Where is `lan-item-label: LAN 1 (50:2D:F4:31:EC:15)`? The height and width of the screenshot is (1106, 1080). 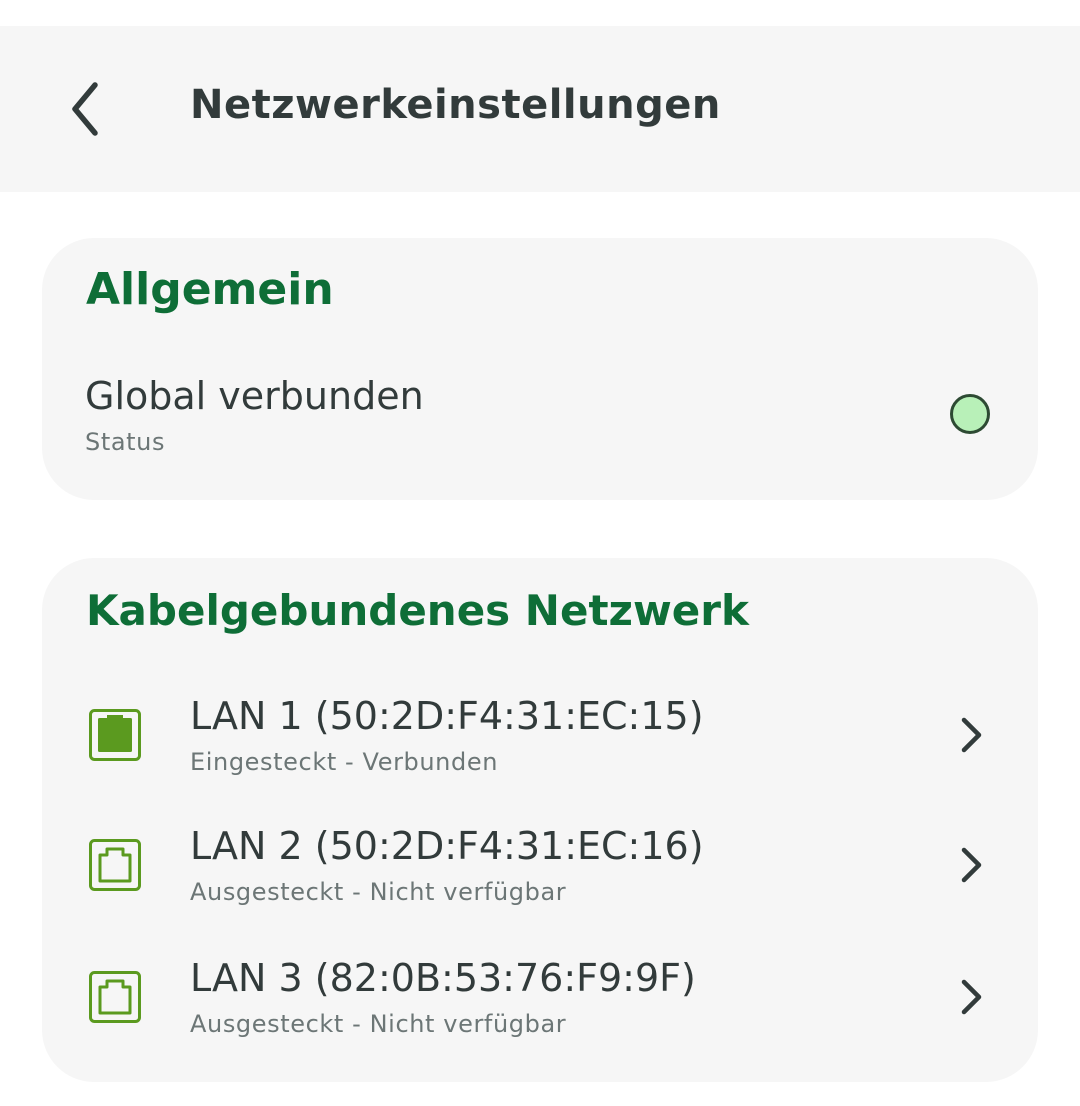 lan-item-label: LAN 1 (50:2D:F4:31:EC:15) is located at coordinates (447, 716).